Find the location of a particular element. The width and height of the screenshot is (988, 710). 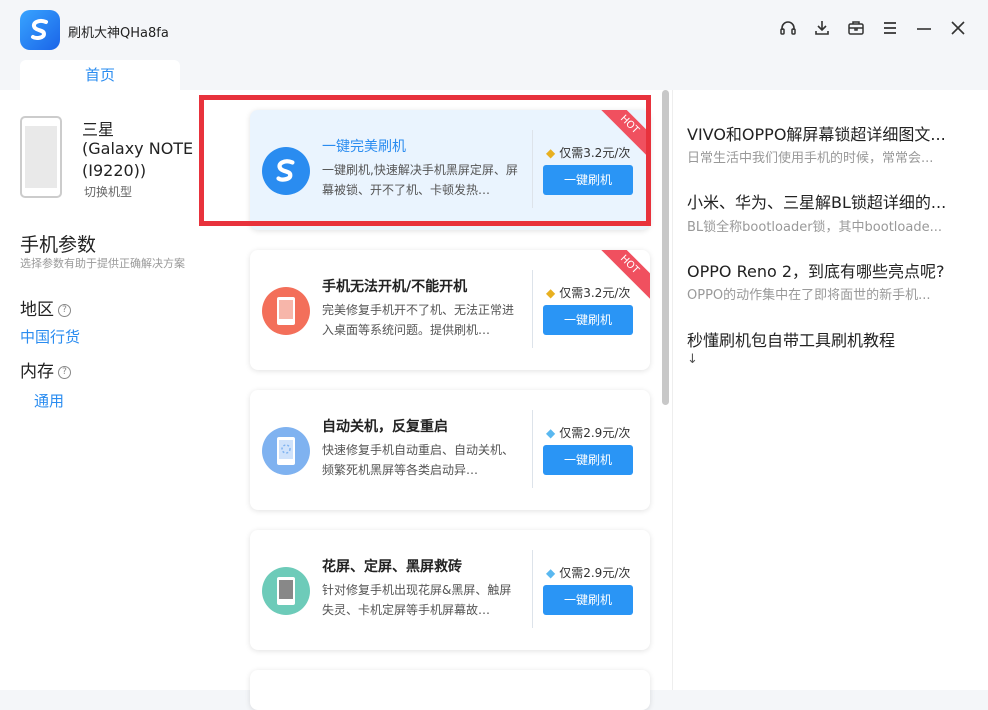

card-price: ◆ 仅需3.2元/次 is located at coordinates (588, 292).